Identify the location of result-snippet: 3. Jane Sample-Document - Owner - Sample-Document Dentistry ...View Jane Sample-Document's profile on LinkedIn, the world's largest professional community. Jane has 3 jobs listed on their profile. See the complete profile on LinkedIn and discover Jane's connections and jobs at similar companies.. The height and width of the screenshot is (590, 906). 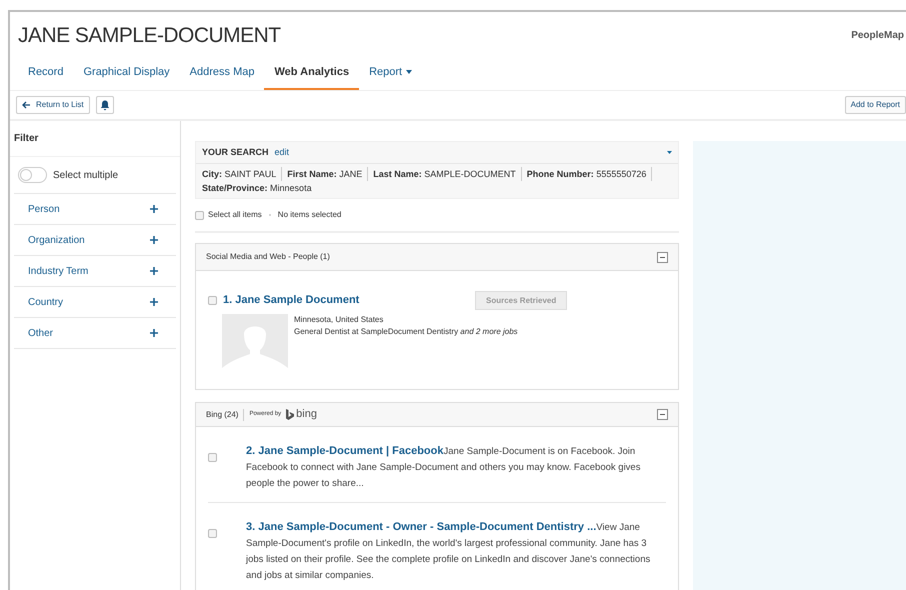
(449, 551).